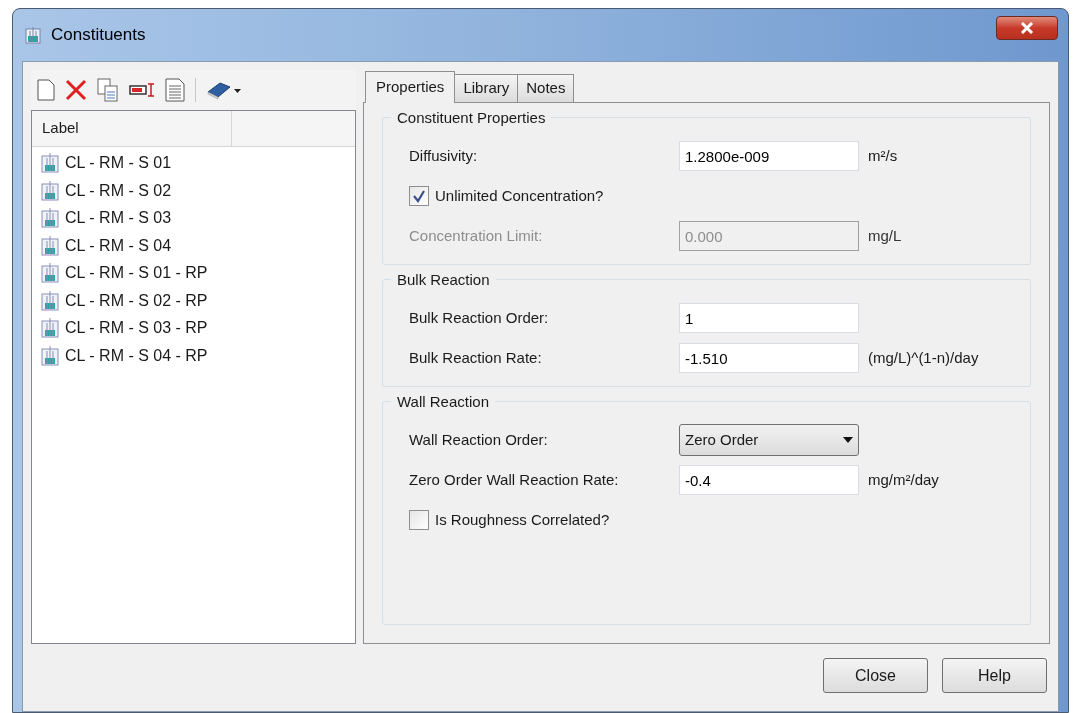 The image size is (1075, 713). What do you see at coordinates (923, 357) in the screenshot?
I see `unit-label: (mg/L)^(1-n)/day` at bounding box center [923, 357].